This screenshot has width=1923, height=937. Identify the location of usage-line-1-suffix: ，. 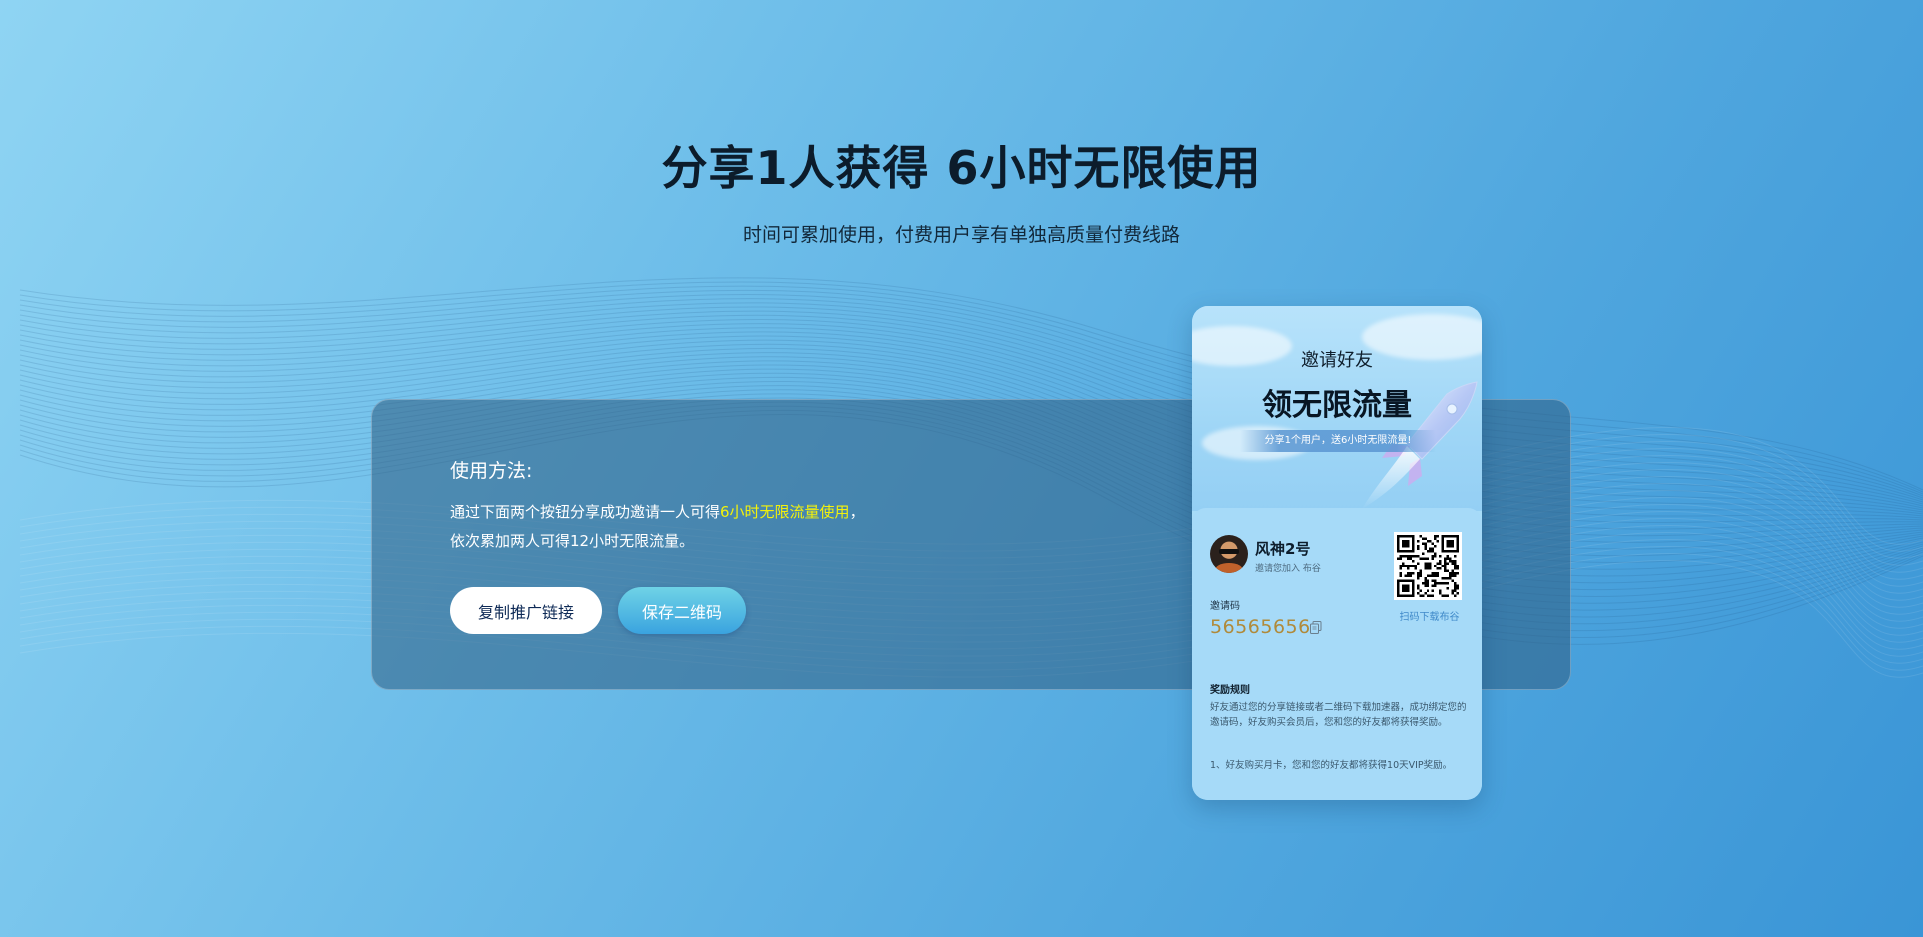
(857, 512).